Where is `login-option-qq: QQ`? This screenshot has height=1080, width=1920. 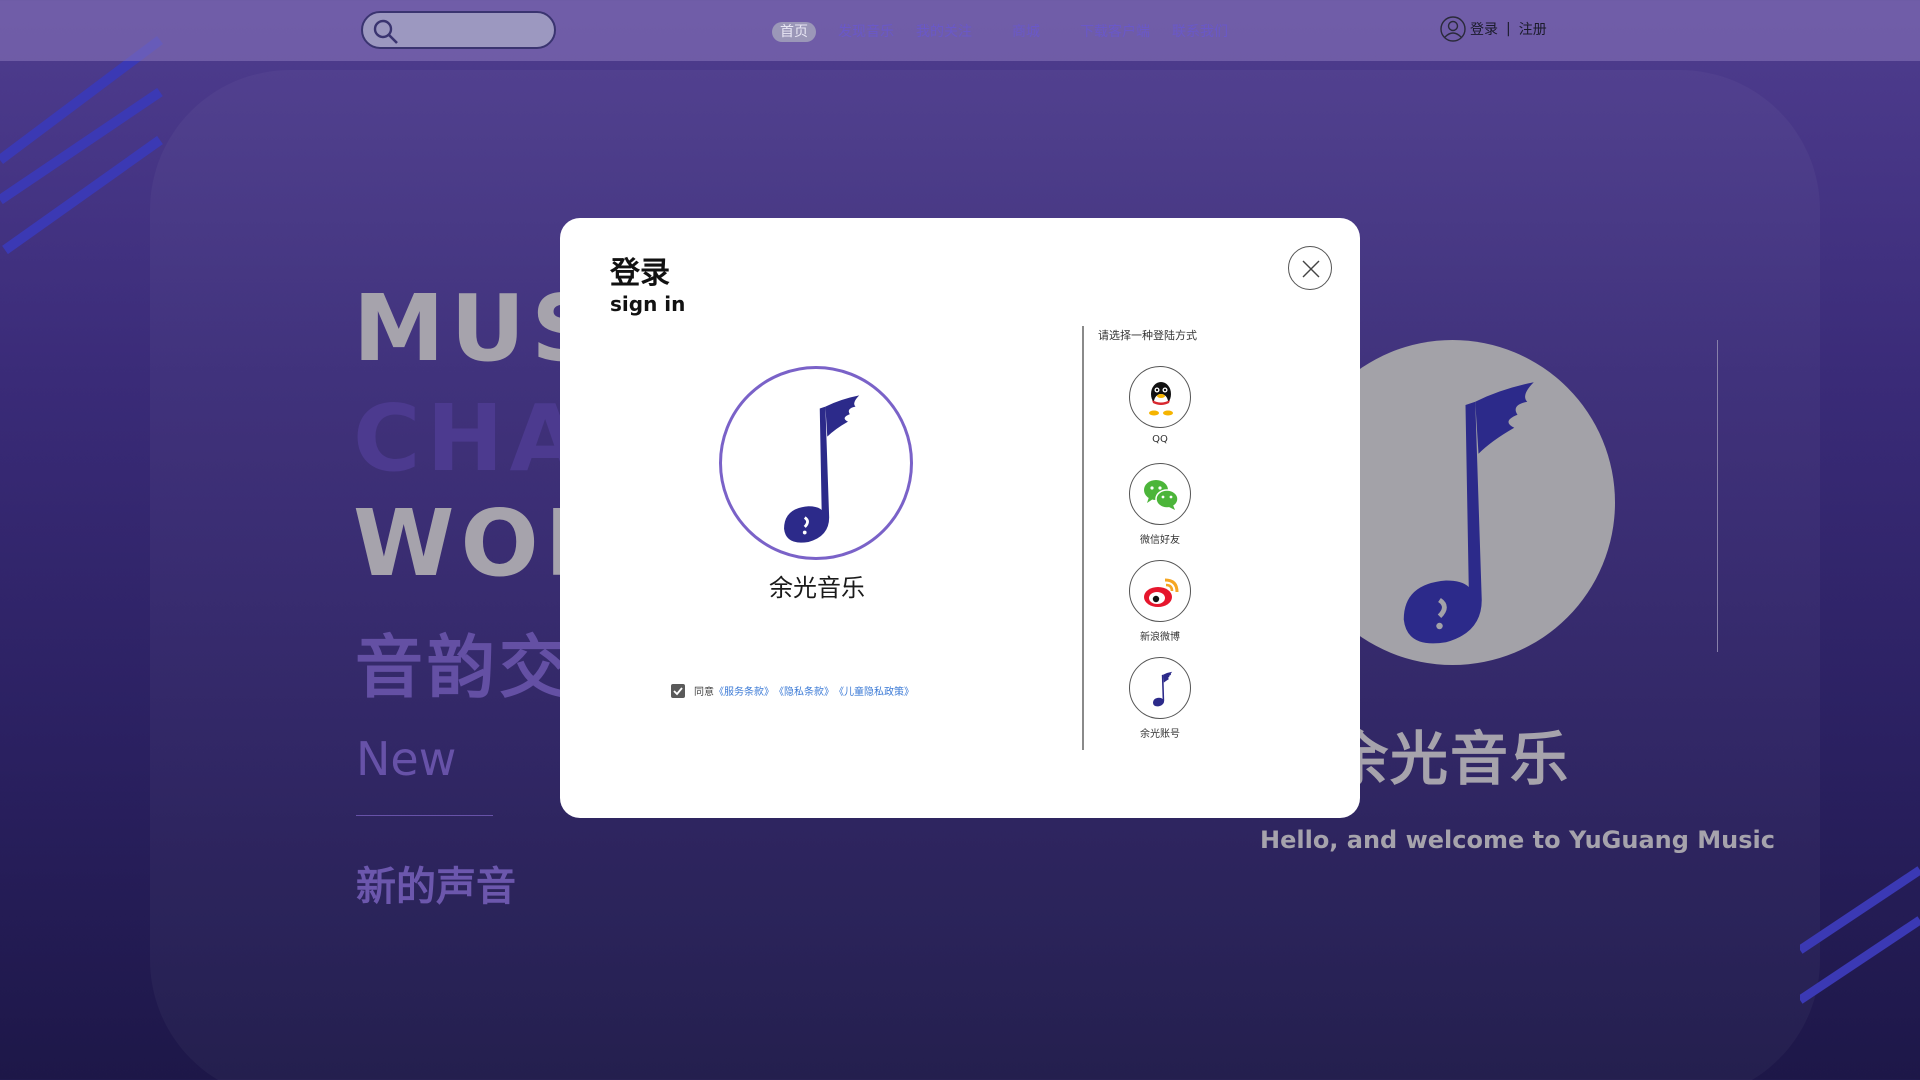
login-option-qq: QQ is located at coordinates (1160, 405).